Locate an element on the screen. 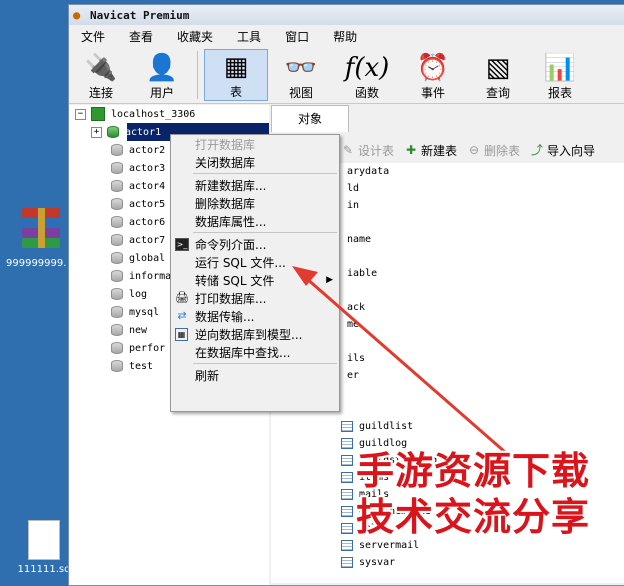 This screenshot has height=586, width=624. db-label: actor3 is located at coordinates (147, 168).